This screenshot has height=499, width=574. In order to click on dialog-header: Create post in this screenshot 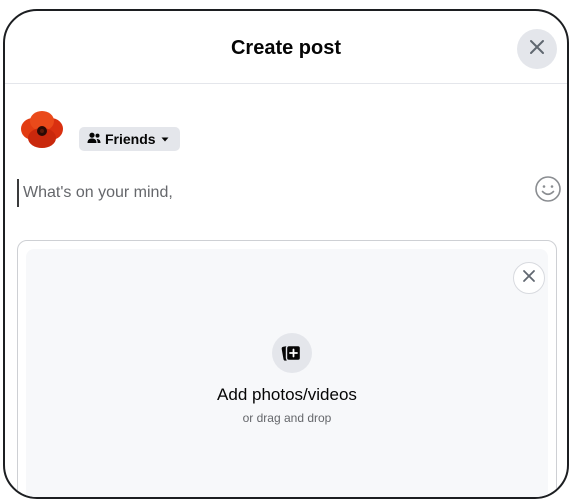, I will do `click(286, 47)`.